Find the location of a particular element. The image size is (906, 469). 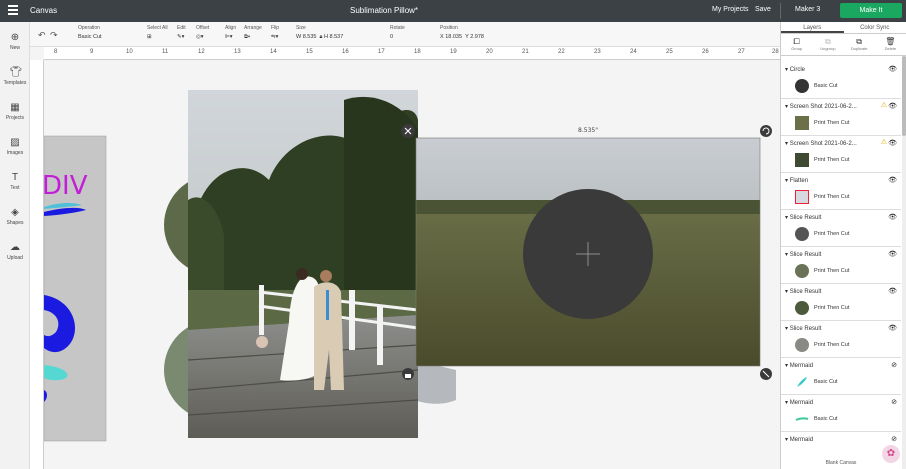

lock-icon: 🔒︎ is located at coordinates (321, 37).